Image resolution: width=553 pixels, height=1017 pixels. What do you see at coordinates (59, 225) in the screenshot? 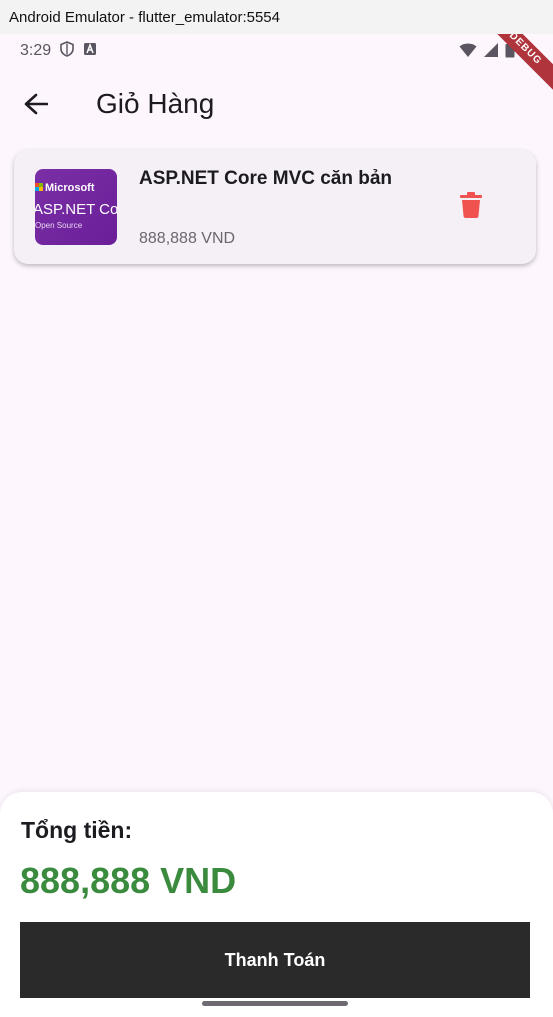
I see `thumbnail-caption: Open Source` at bounding box center [59, 225].